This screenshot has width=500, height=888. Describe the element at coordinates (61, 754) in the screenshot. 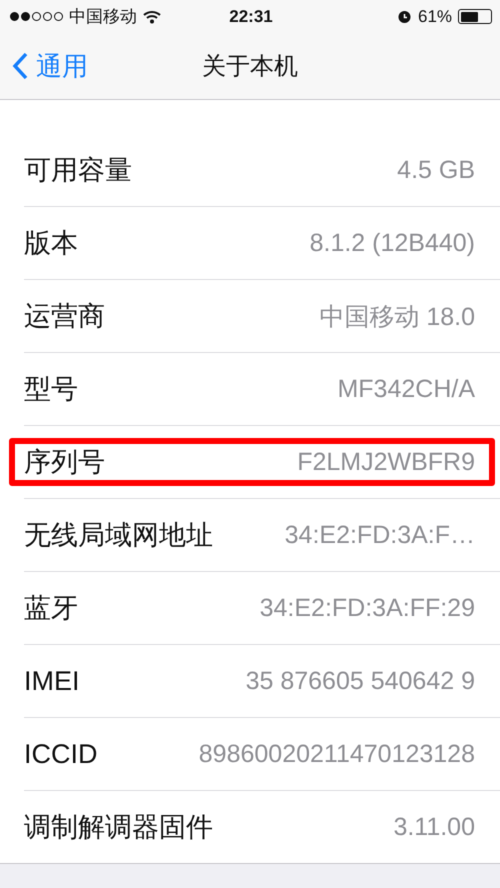

I see `row-label: ICCID` at that location.